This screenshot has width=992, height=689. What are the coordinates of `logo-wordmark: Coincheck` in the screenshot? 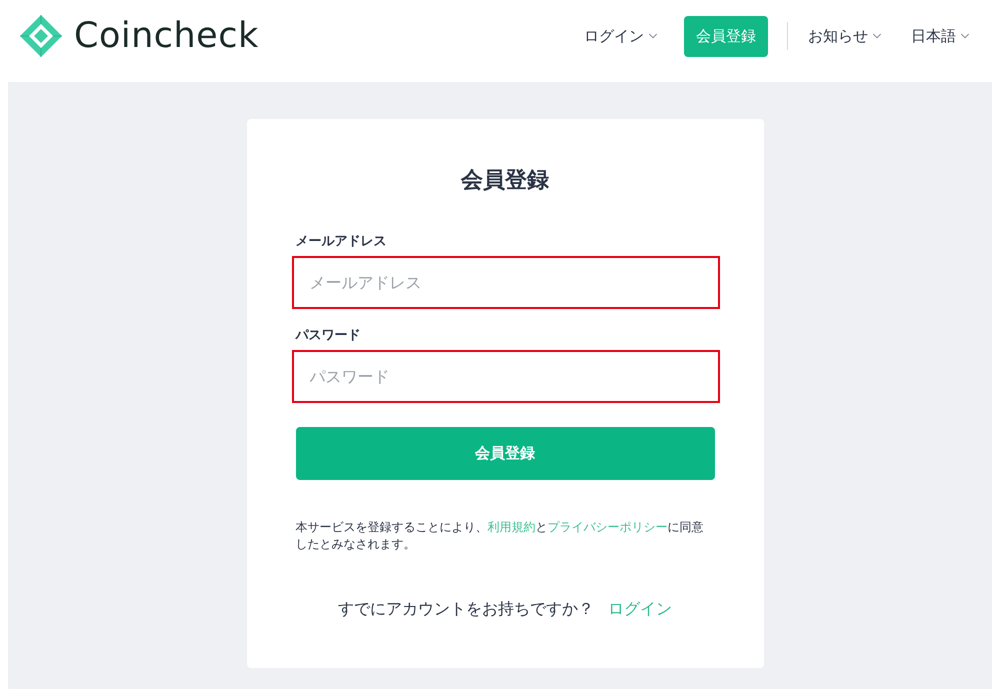 It's located at (166, 36).